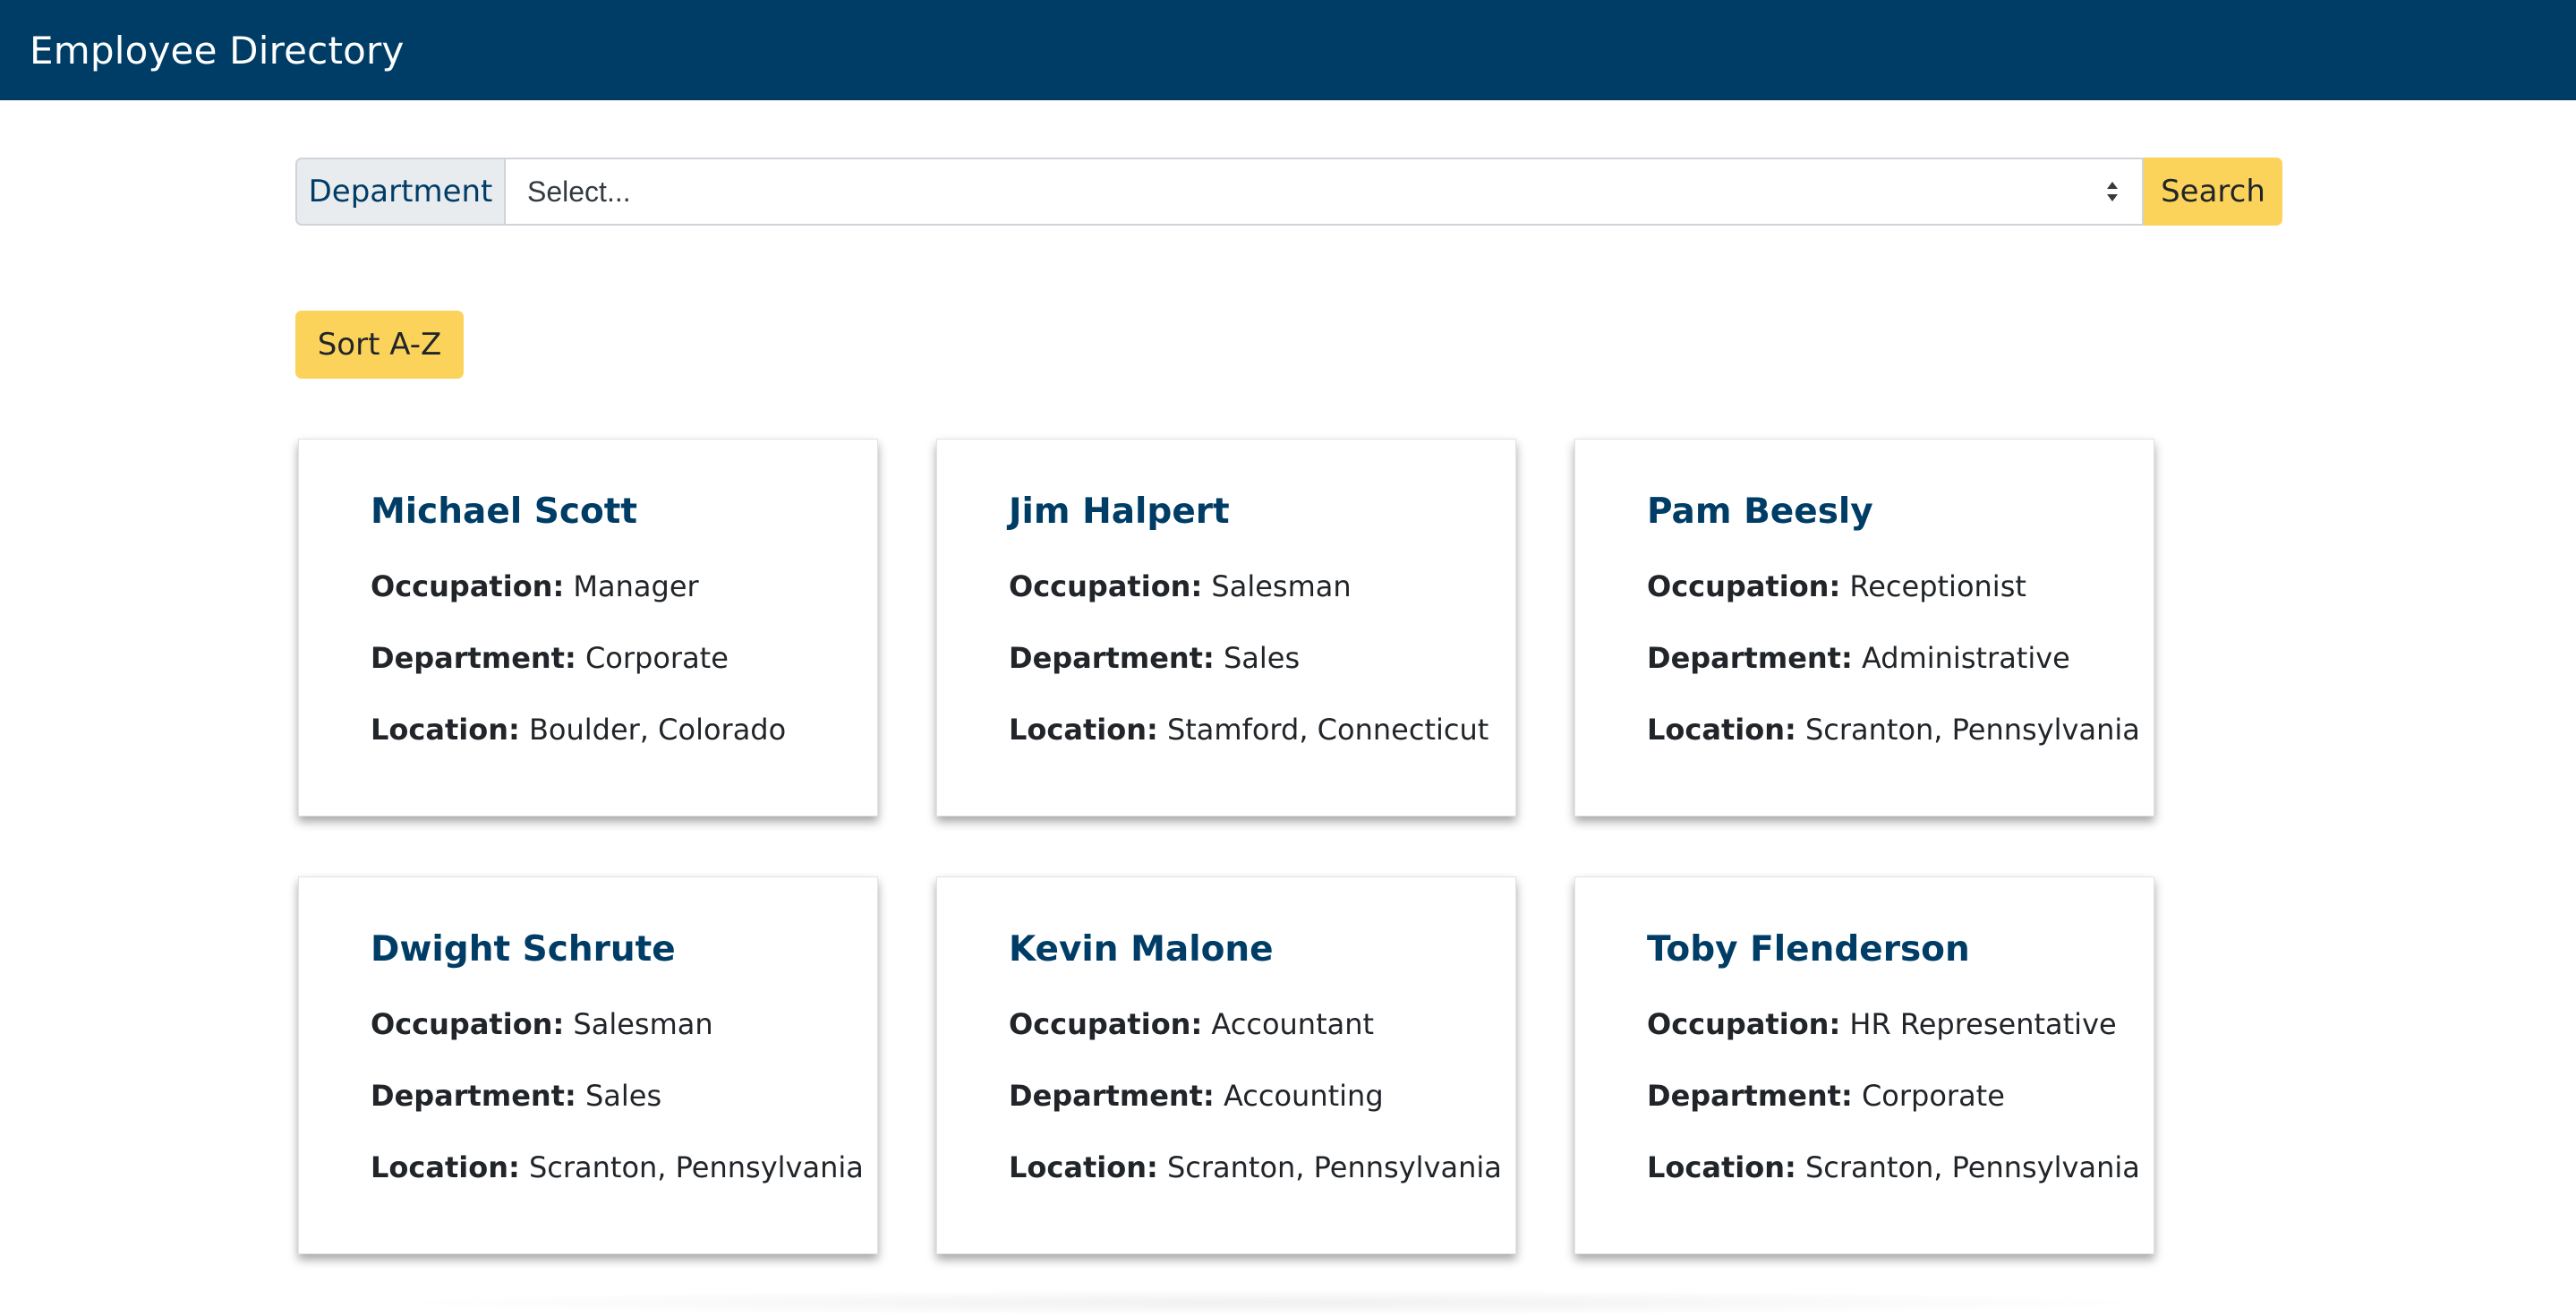 The height and width of the screenshot is (1316, 2576). What do you see at coordinates (1965, 658) in the screenshot?
I see `department-value: Administrative` at bounding box center [1965, 658].